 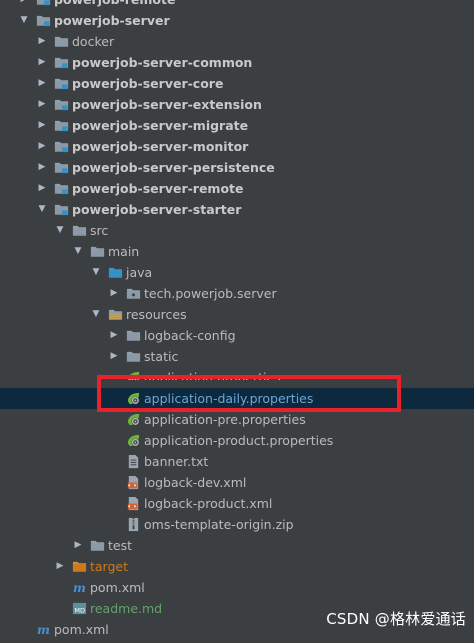 What do you see at coordinates (115, 272) in the screenshot?
I see `source-folder-icon` at bounding box center [115, 272].